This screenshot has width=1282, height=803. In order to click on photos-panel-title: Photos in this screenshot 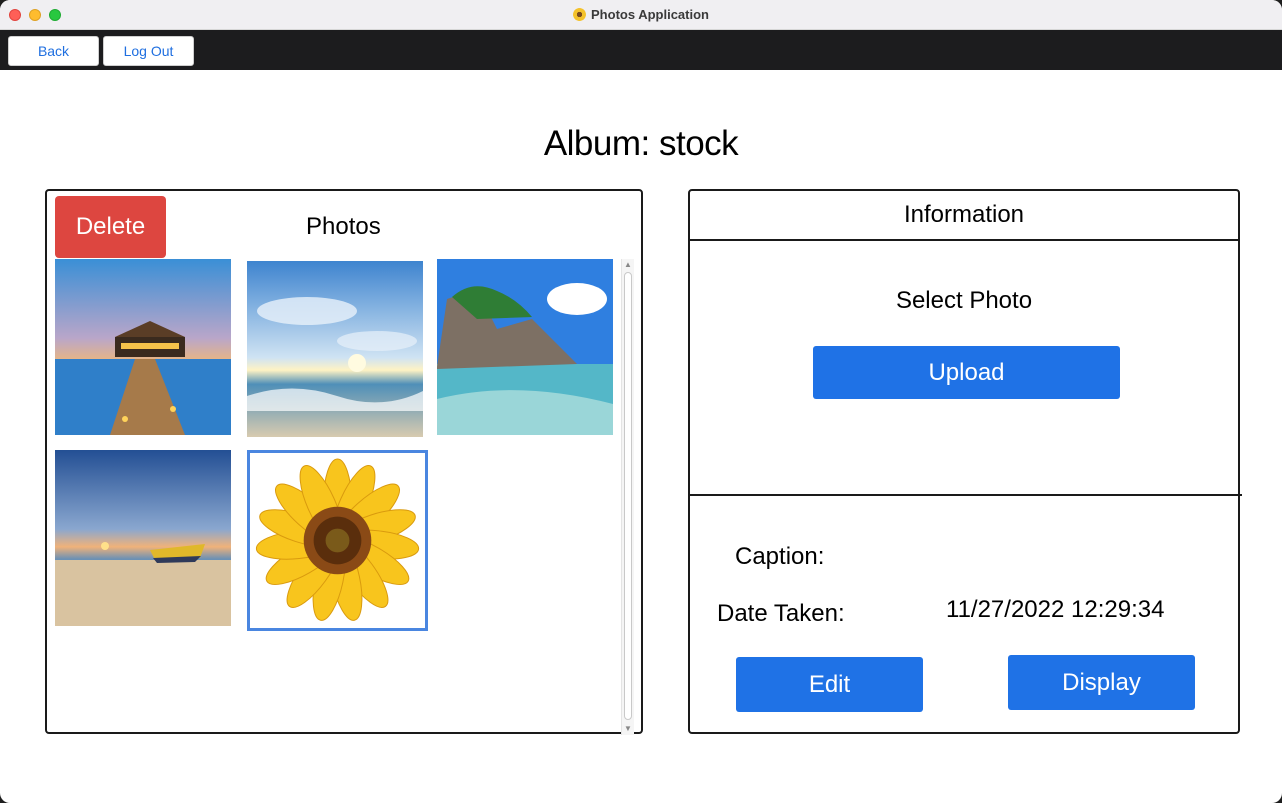, I will do `click(343, 226)`.